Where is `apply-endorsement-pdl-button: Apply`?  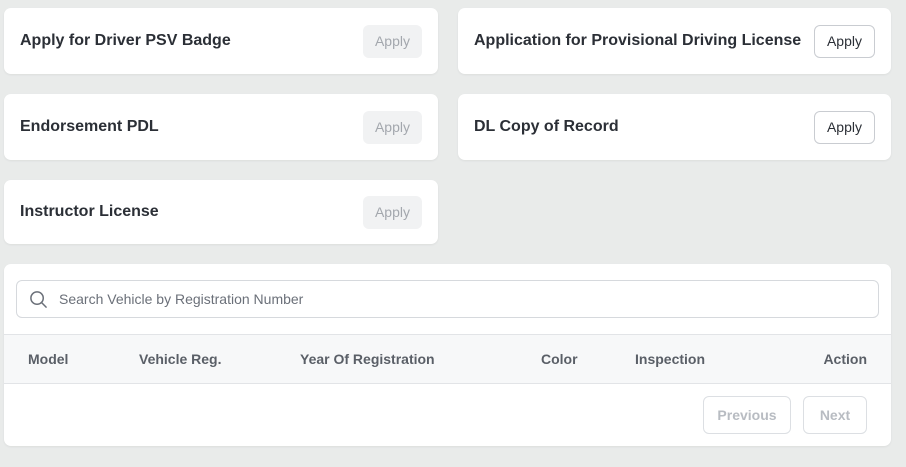
apply-endorsement-pdl-button: Apply is located at coordinates (392, 127).